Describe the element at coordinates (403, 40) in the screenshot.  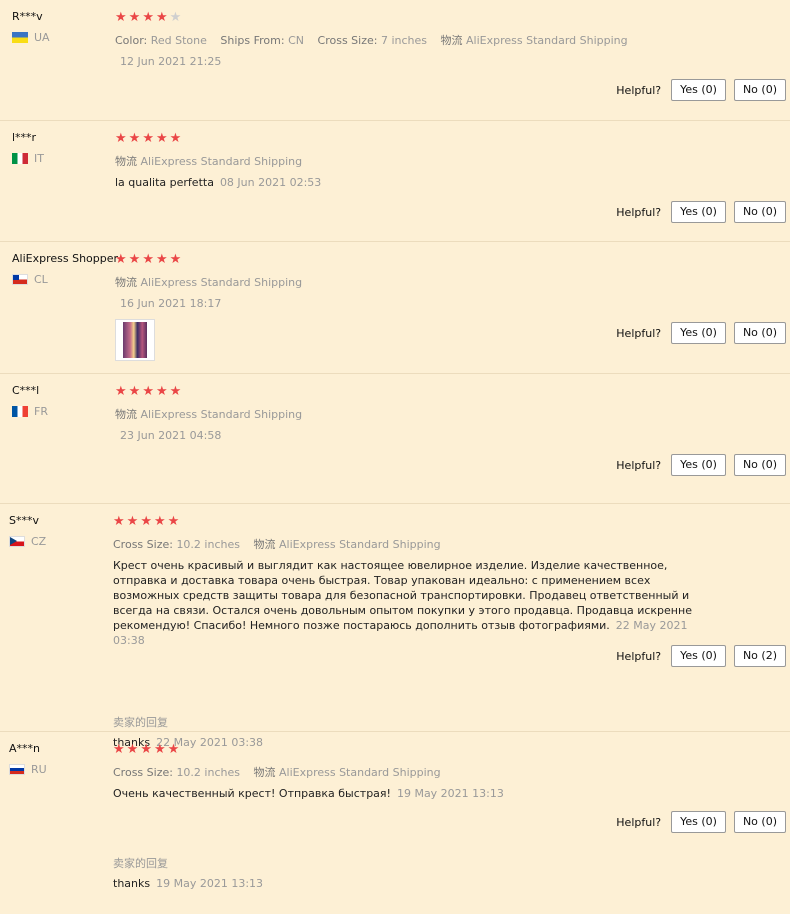
I see `attr-value: 7 inches` at that location.